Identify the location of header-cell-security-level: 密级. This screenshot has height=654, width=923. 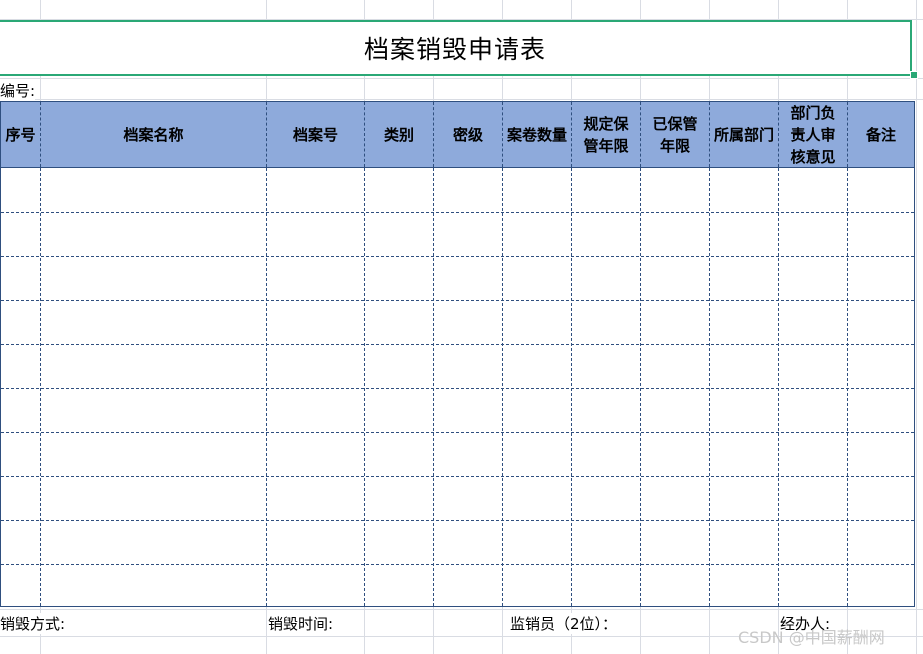
(468, 134).